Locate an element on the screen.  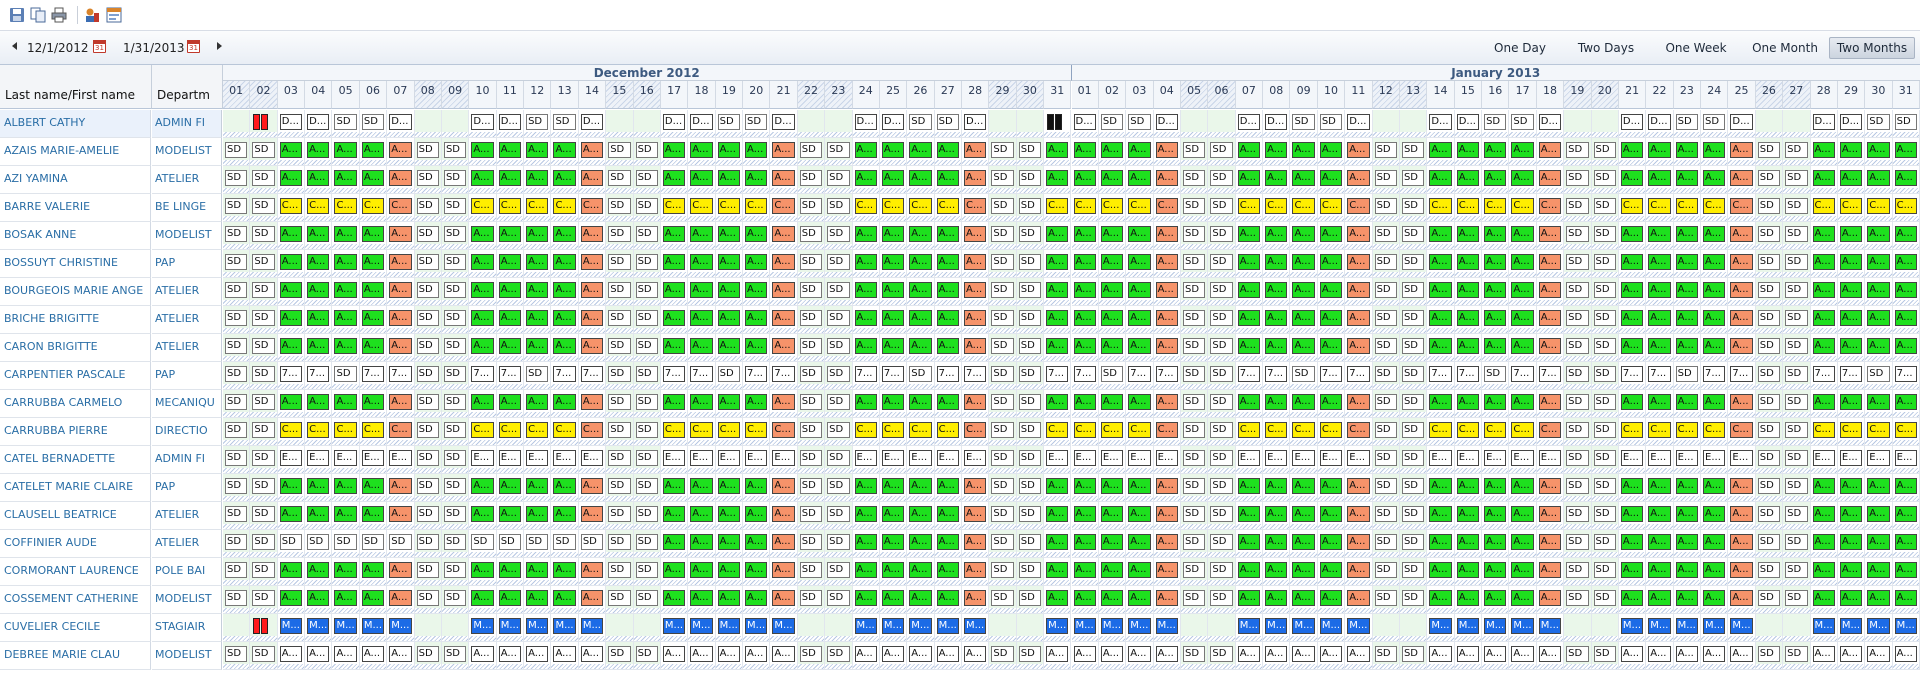
day-header: 23 is located at coordinates (1687, 95).